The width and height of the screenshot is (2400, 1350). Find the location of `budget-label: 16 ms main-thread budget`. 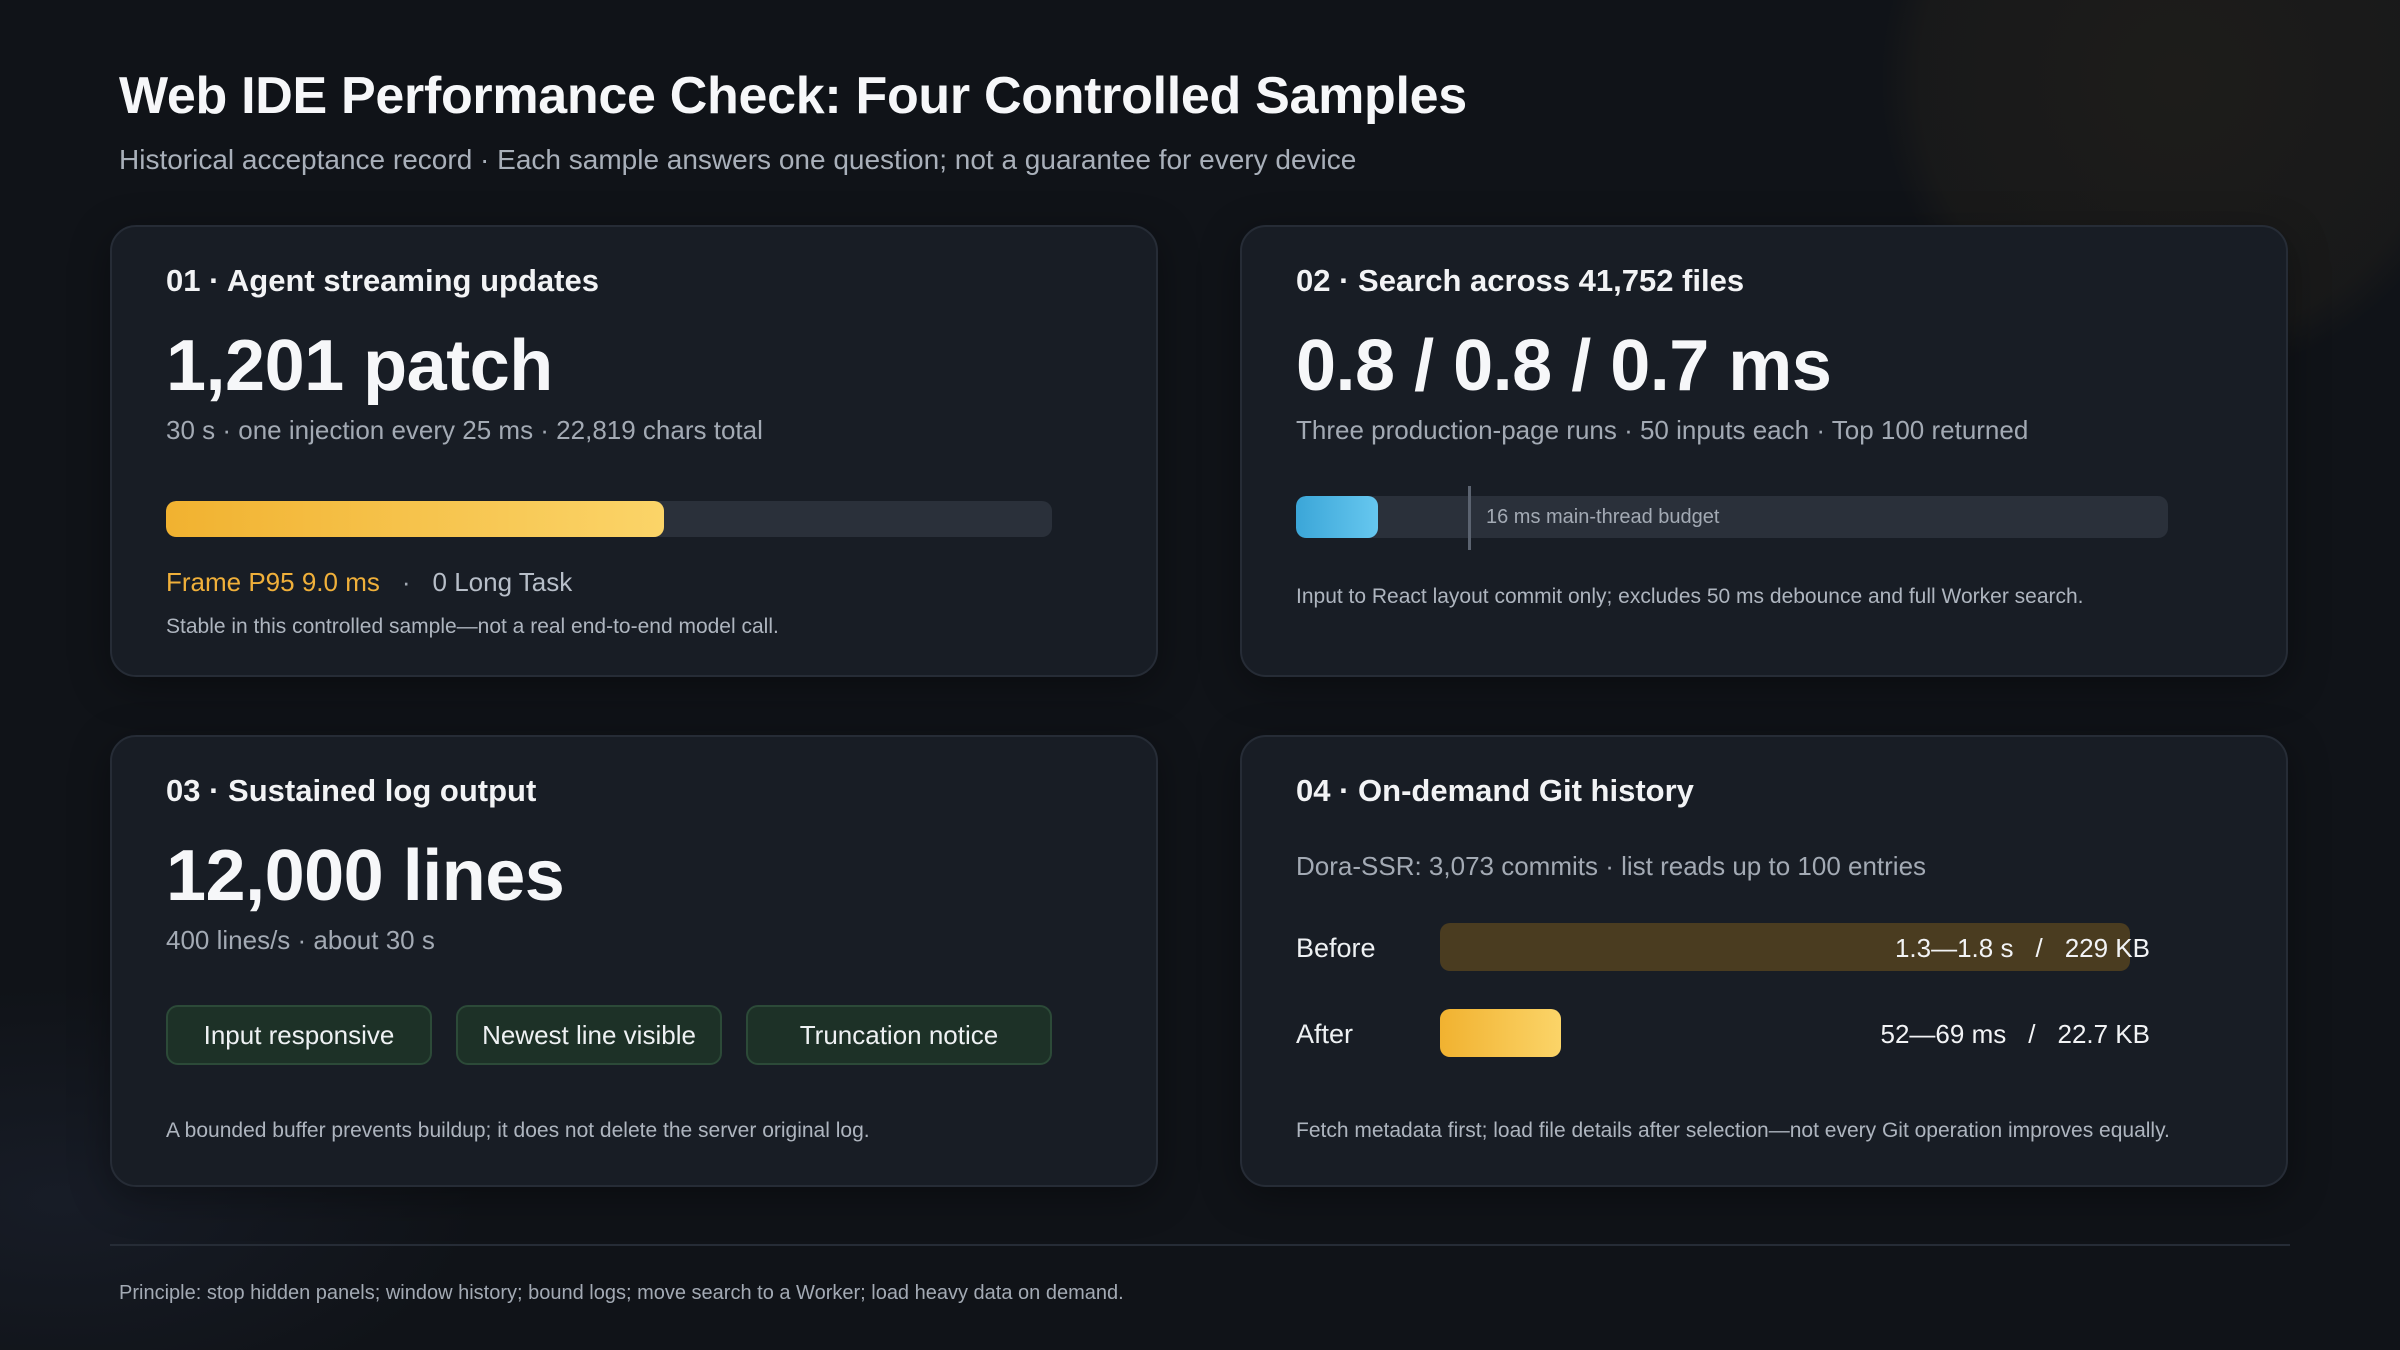

budget-label: 16 ms main-thread budget is located at coordinates (1603, 517).